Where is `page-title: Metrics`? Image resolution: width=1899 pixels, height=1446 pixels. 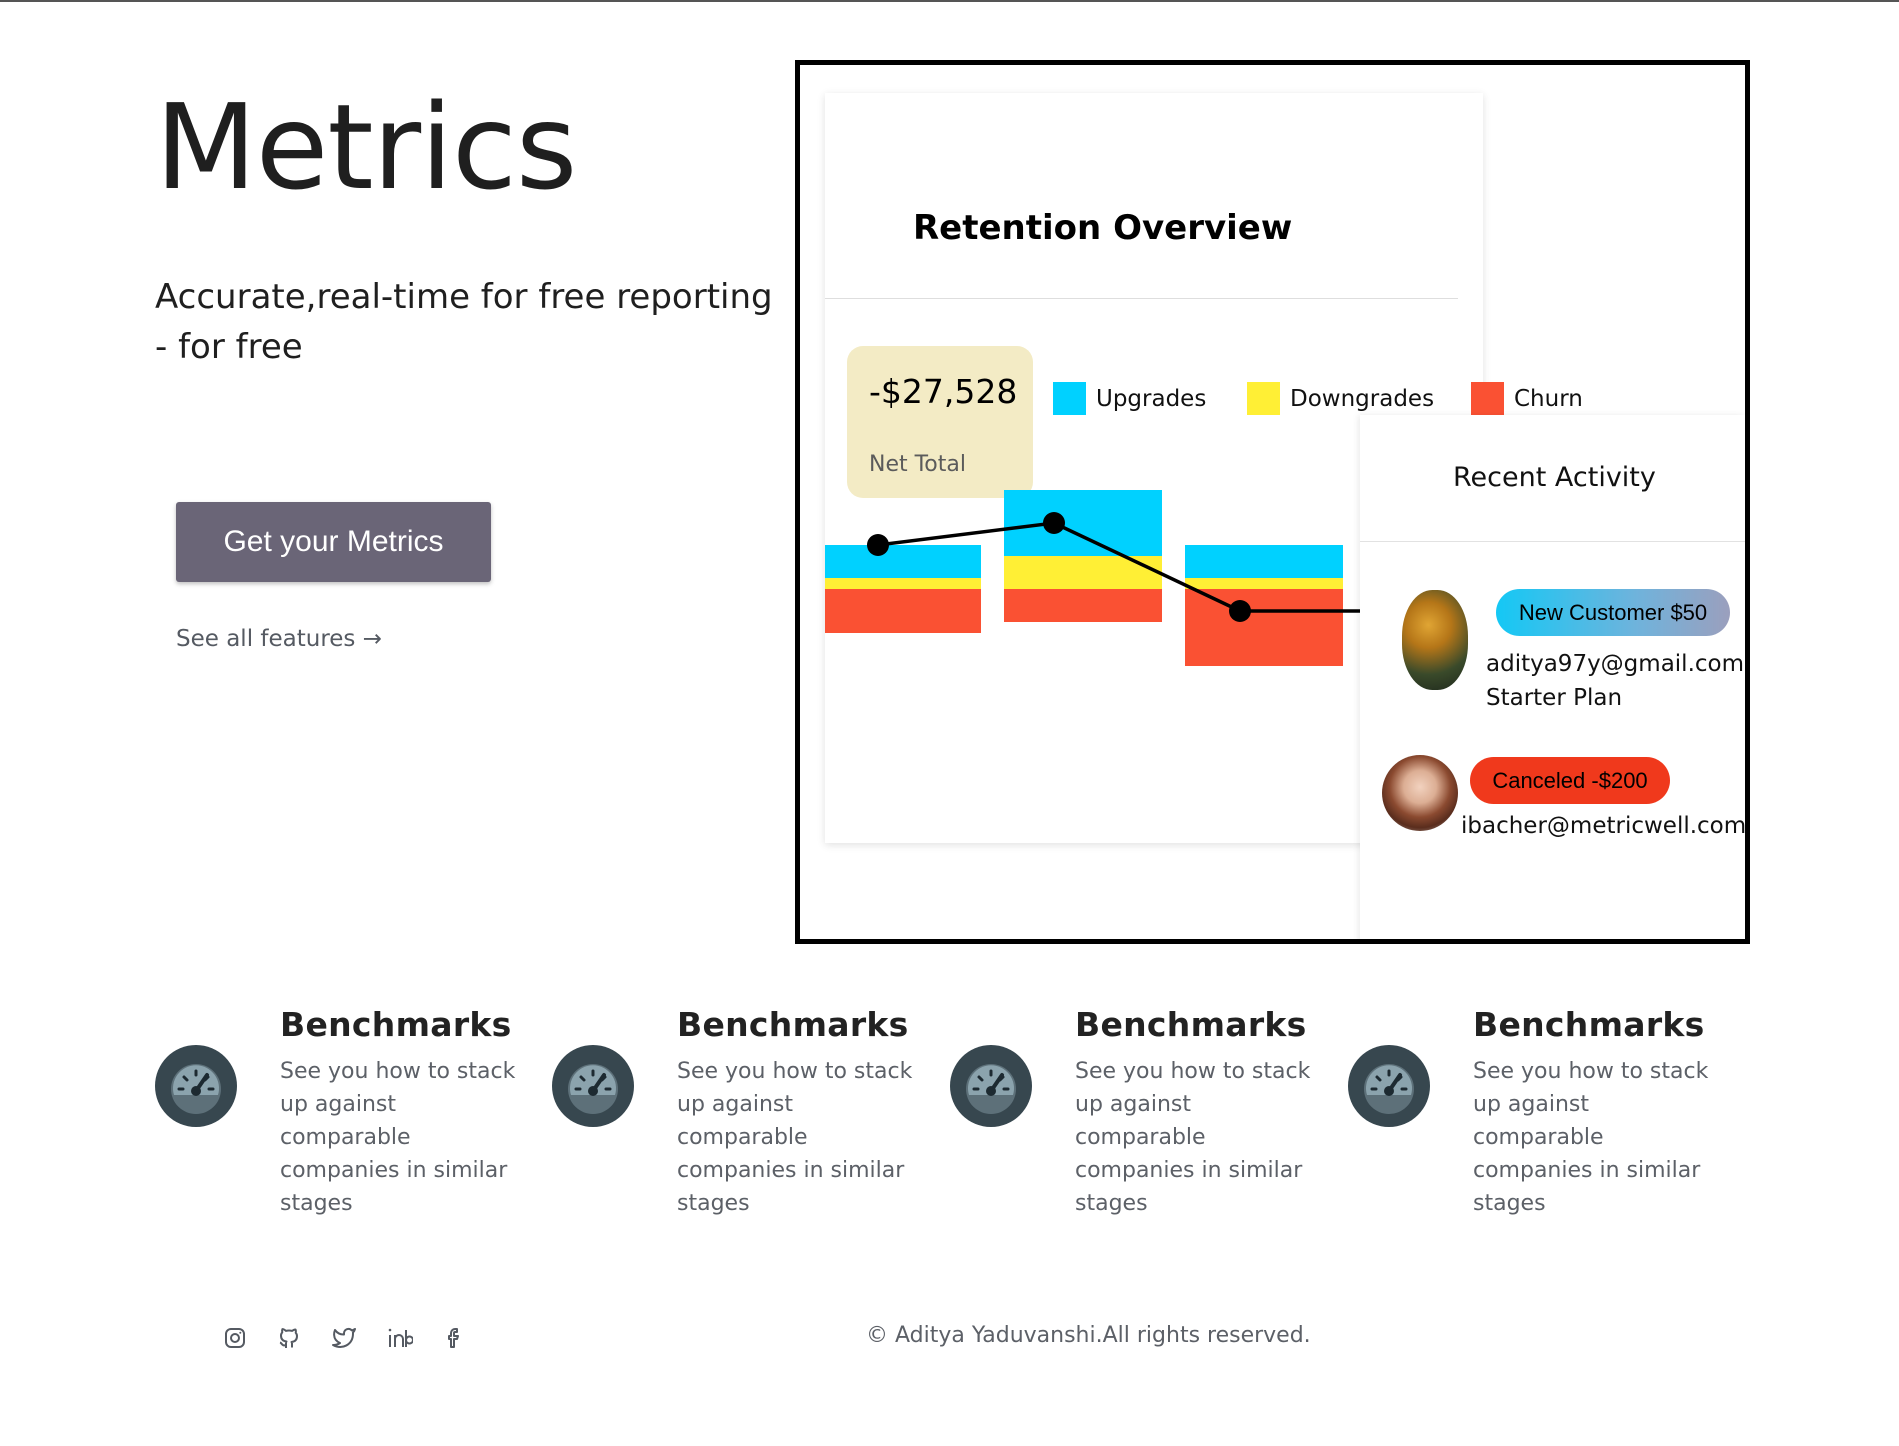
page-title: Metrics is located at coordinates (366, 147).